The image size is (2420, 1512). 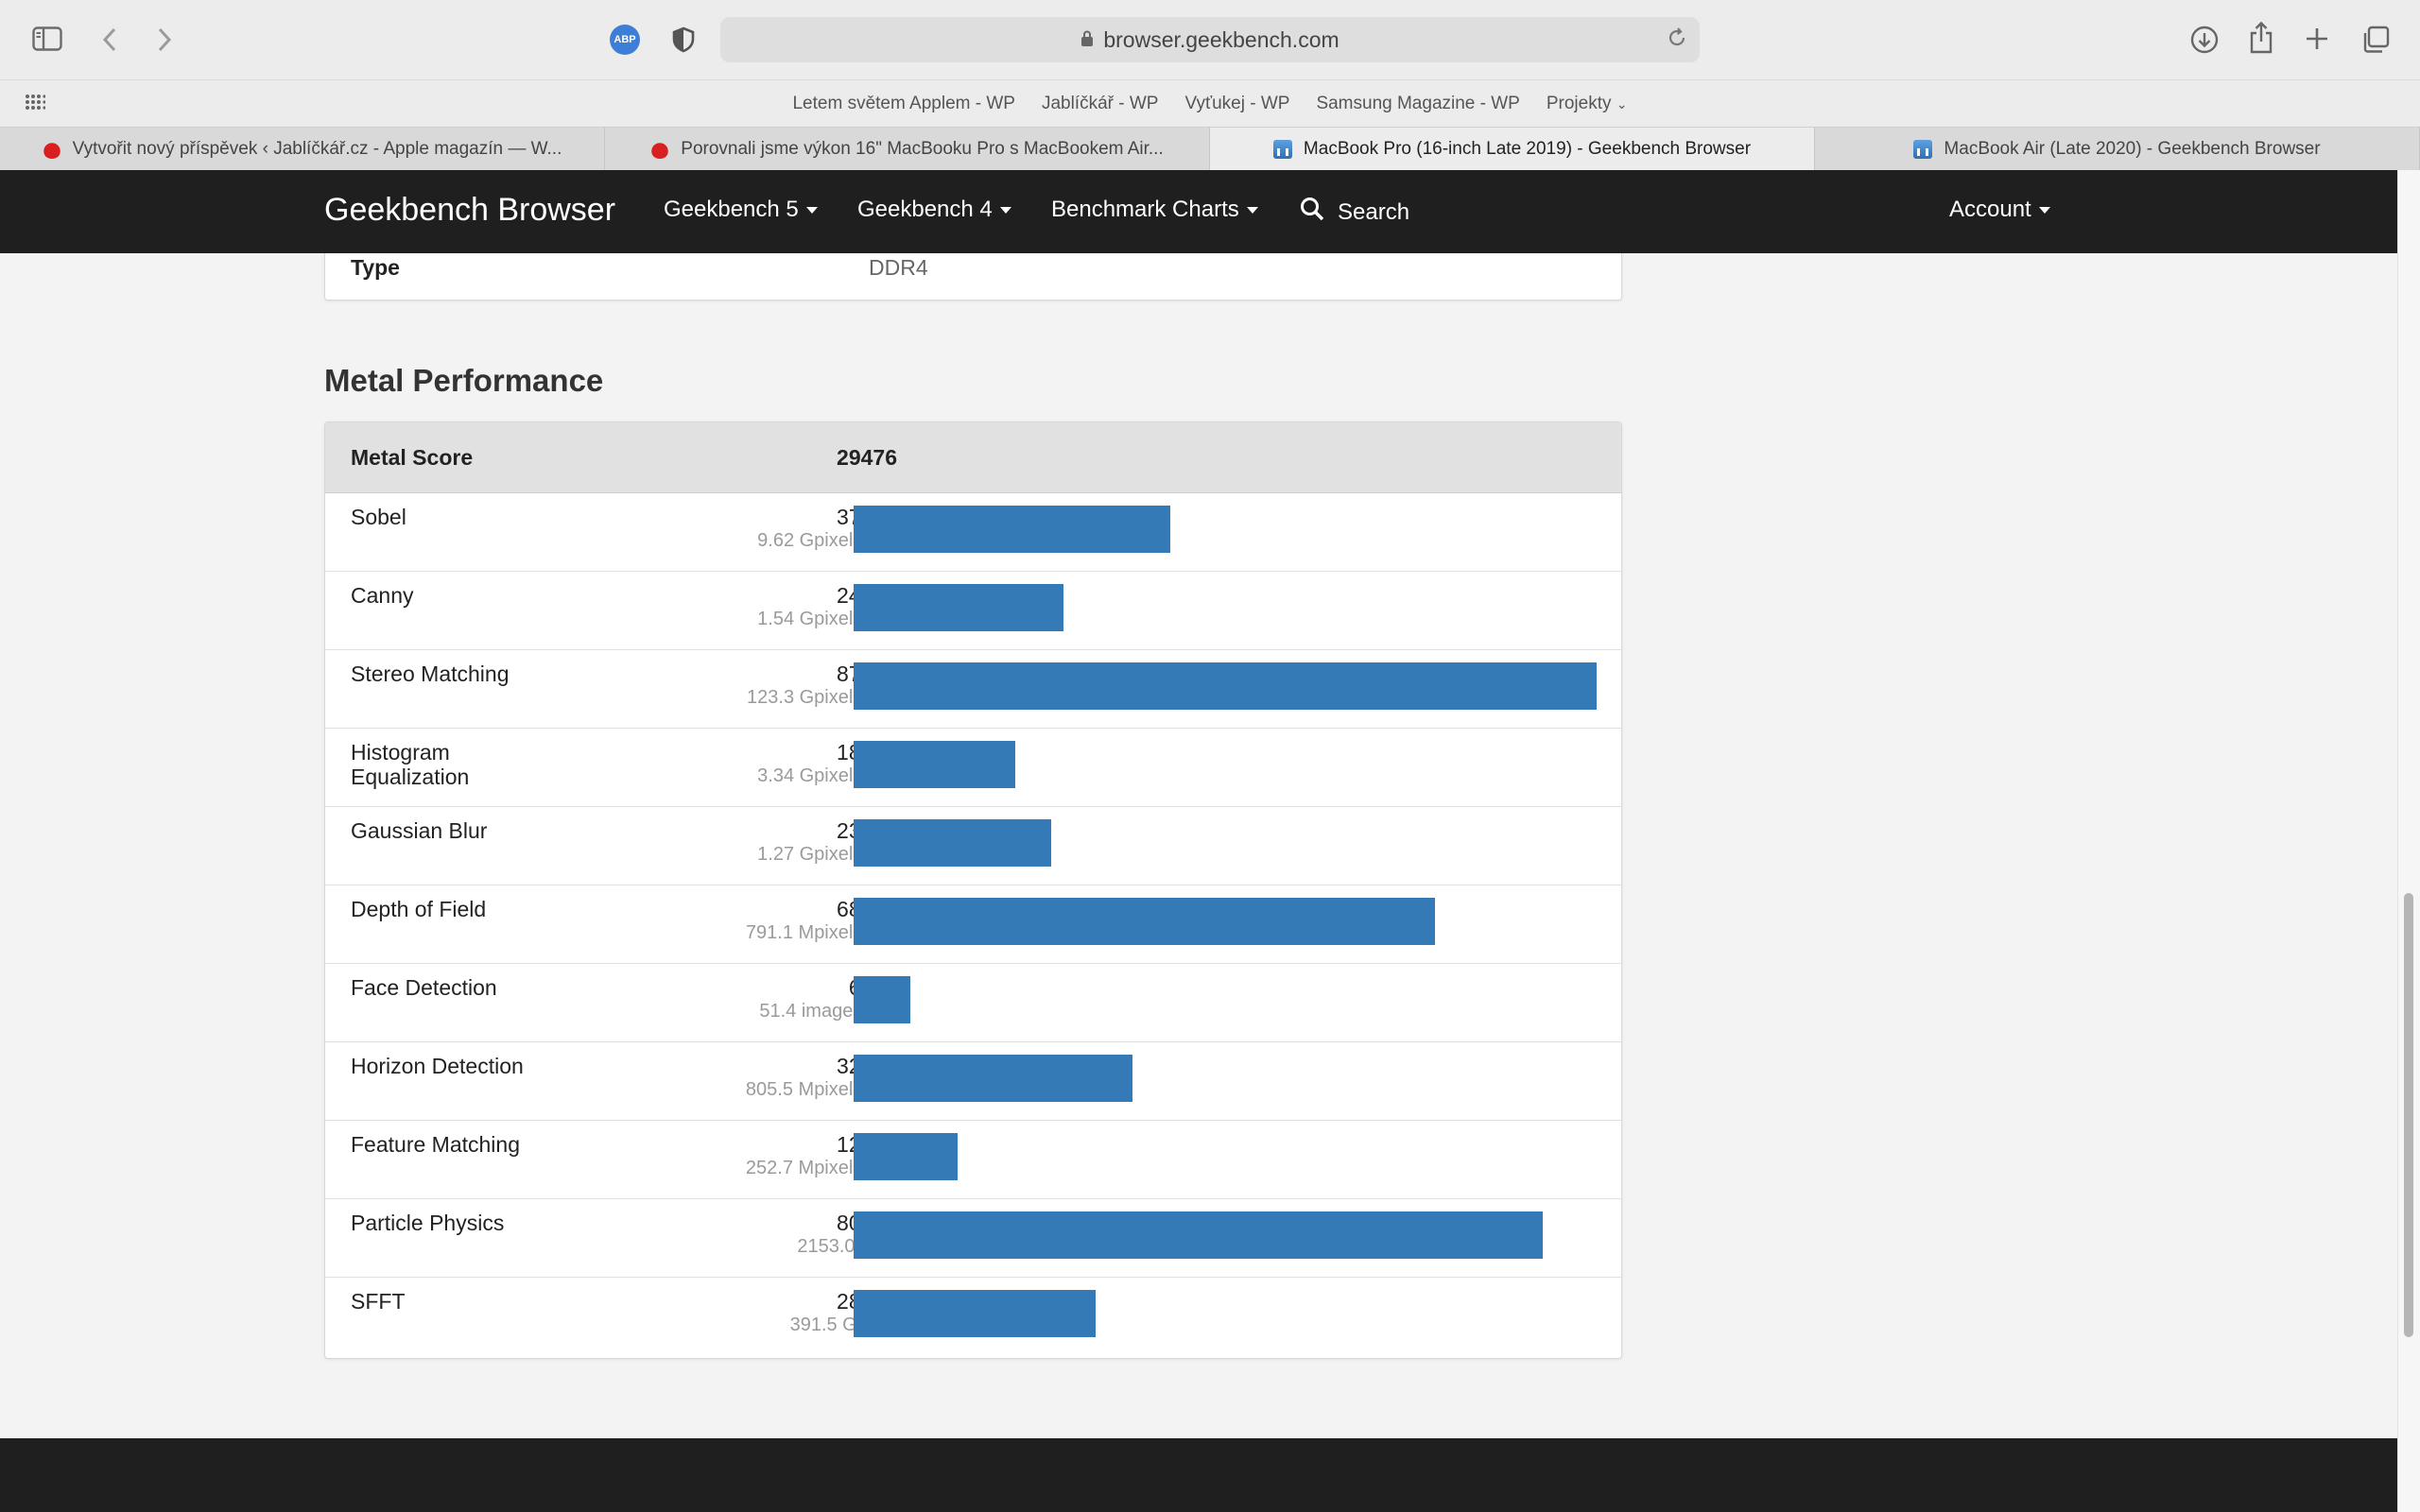 I want to click on lock-icon, so click(x=1087, y=40).